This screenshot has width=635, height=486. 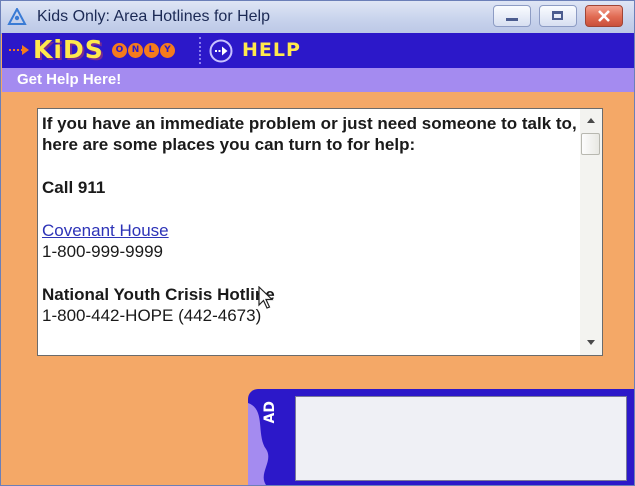 I want to click on help-button: HELP, so click(x=271, y=50).